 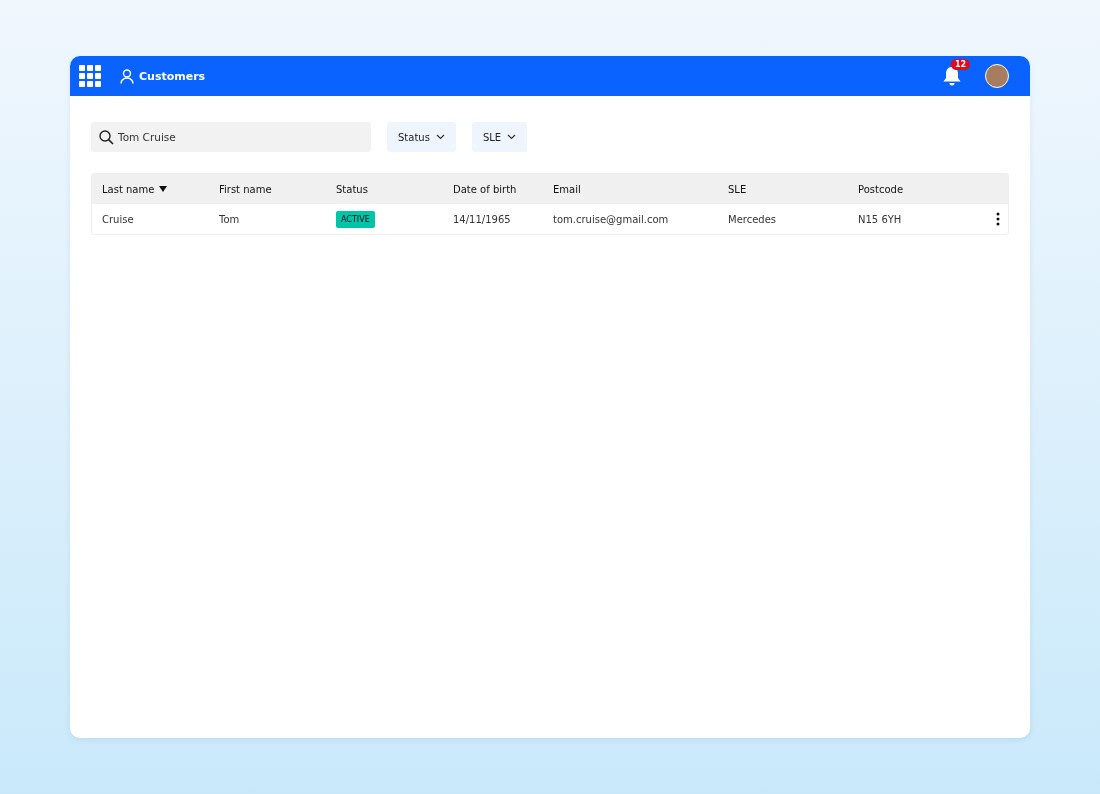 I want to click on table-cell-text: 14/11/1965, so click(x=482, y=219).